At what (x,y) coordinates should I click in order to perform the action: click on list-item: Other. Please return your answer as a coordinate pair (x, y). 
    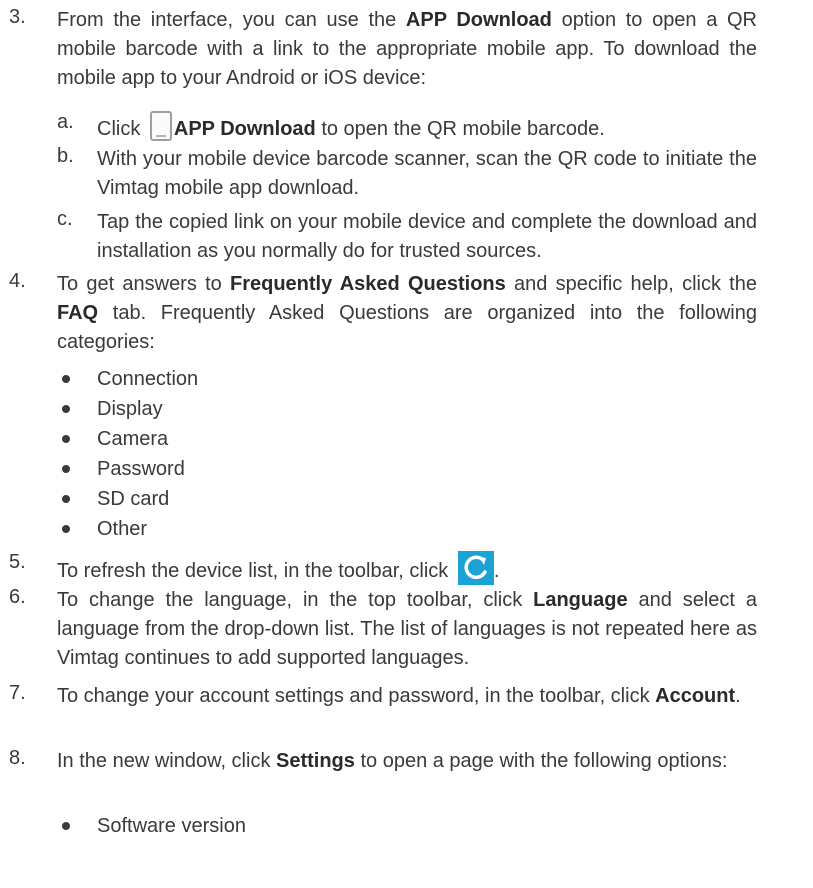
    Looking at the image, I should click on (406, 529).